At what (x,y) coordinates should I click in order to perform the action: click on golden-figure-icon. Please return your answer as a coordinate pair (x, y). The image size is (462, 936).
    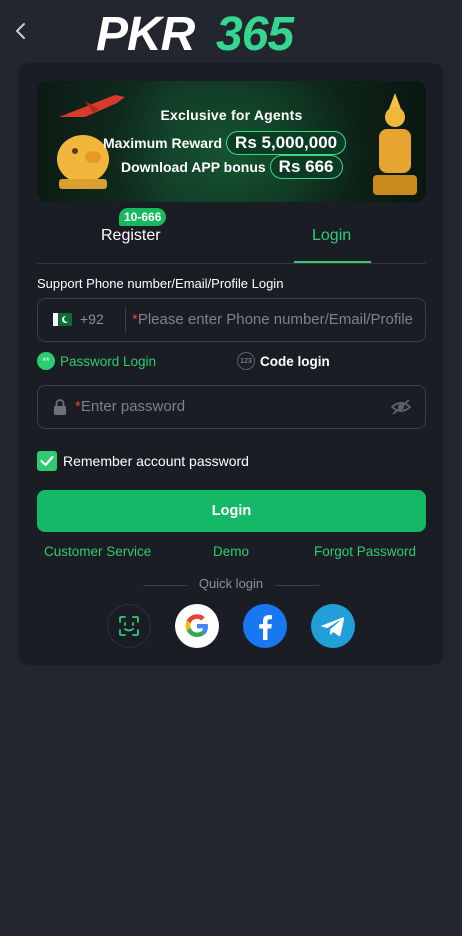
    Looking at the image, I should click on (395, 144).